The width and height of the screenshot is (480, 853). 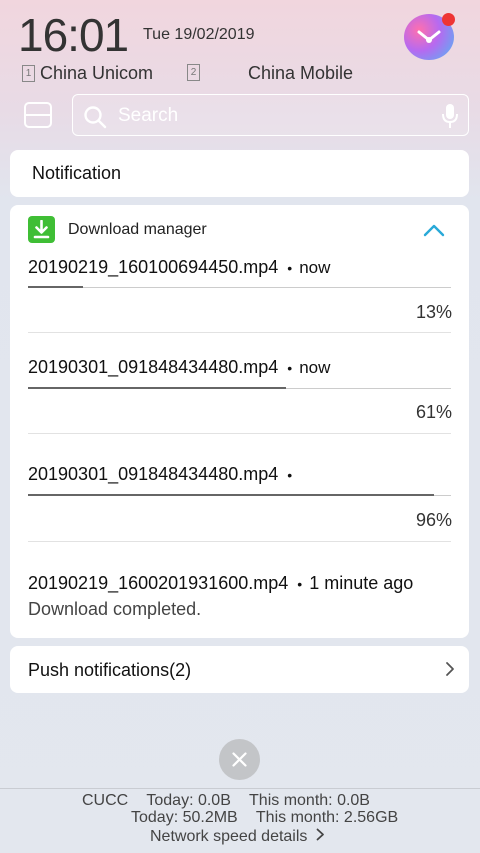 I want to click on download-icon, so click(x=41, y=229).